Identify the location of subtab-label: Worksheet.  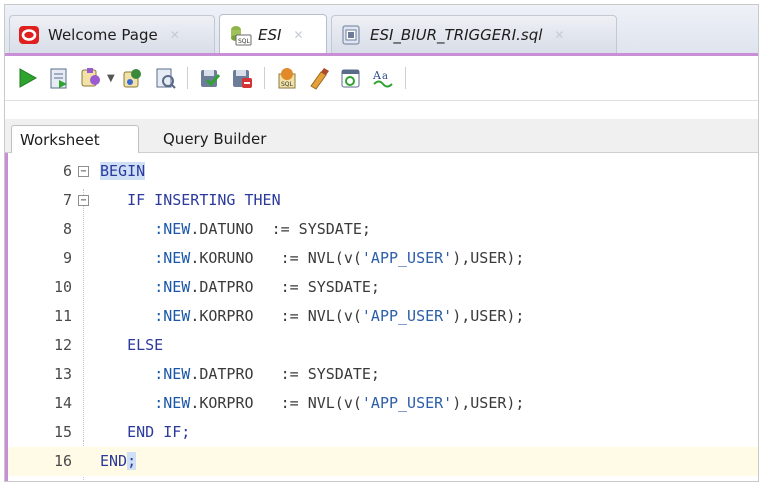
(60, 139).